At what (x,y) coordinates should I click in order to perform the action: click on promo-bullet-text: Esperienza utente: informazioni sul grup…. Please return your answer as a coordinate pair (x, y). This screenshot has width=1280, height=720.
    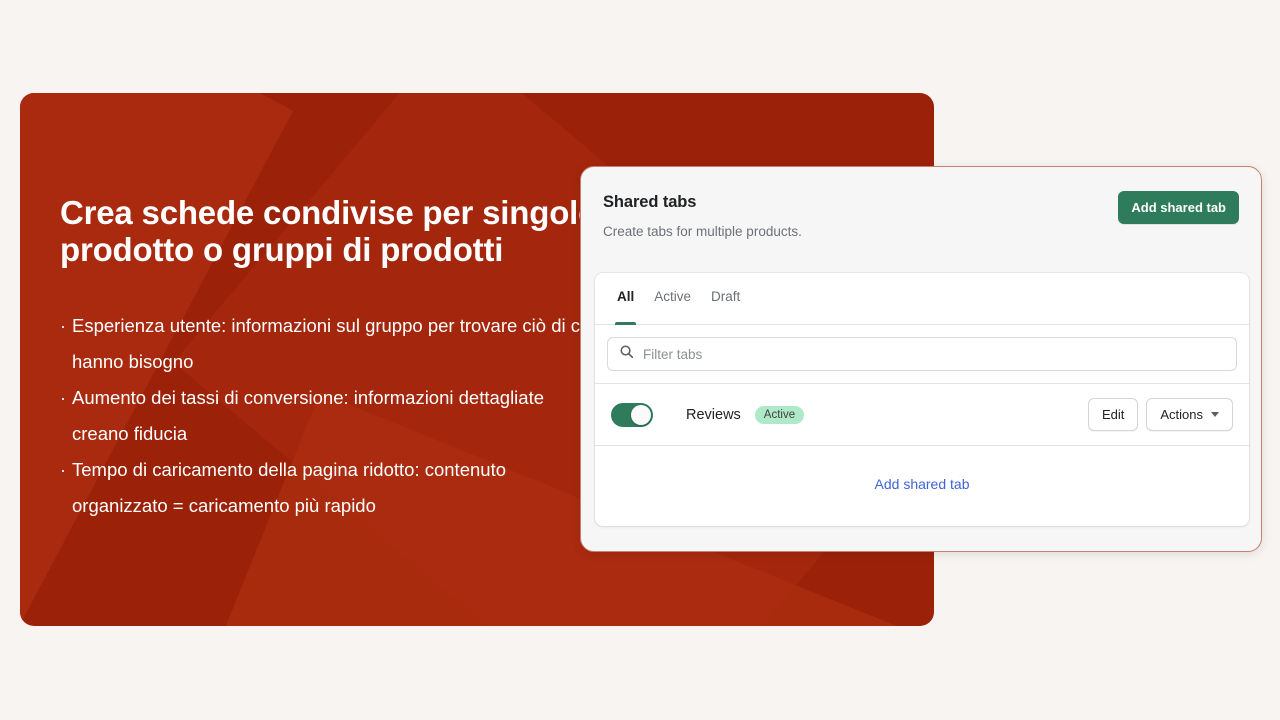
    Looking at the image, I should click on (333, 344).